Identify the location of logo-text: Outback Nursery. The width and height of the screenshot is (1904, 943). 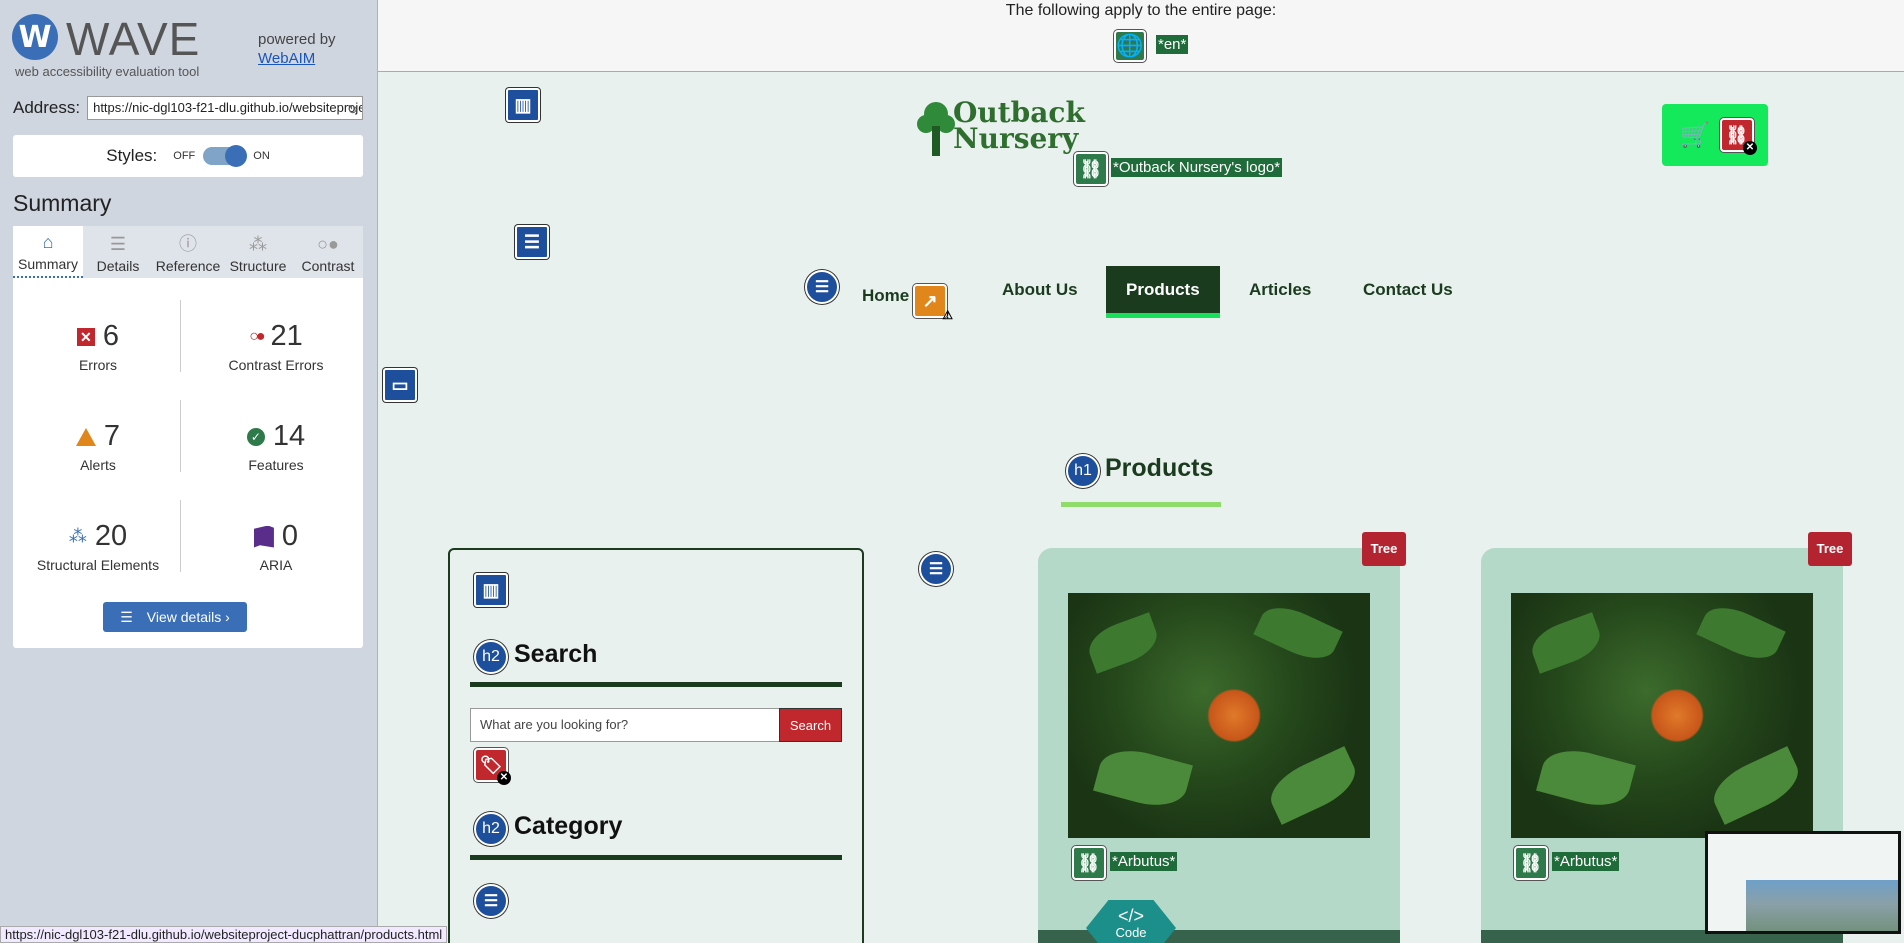
(1019, 127).